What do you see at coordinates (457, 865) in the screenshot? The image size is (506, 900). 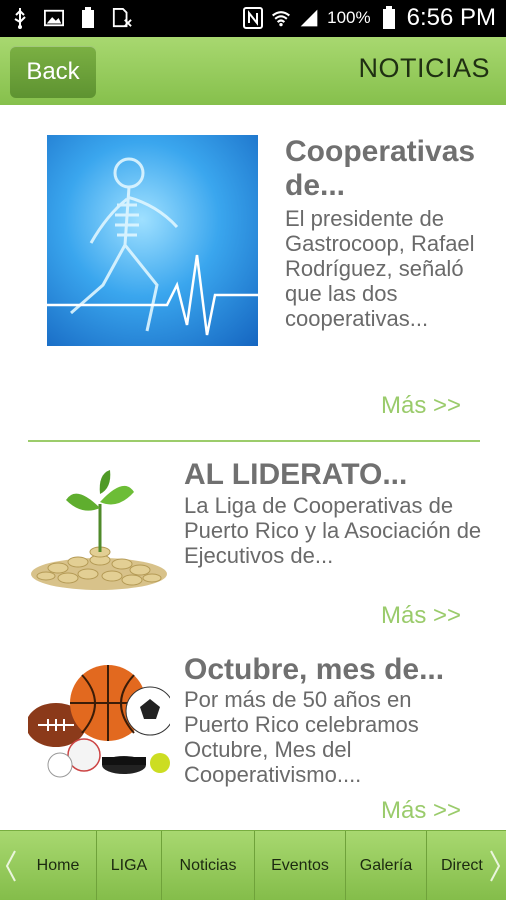 I see `tab-directorio: Direct` at bounding box center [457, 865].